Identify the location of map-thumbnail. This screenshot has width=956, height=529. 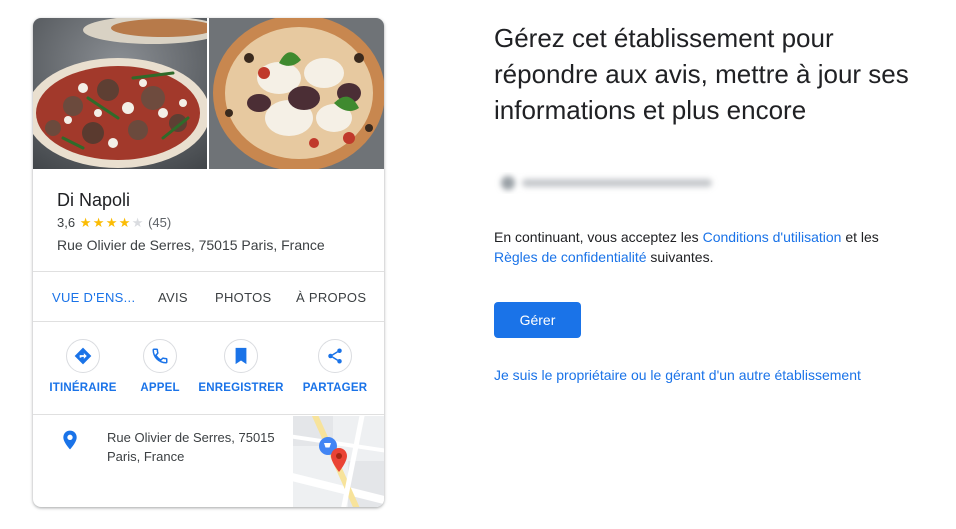
(338, 461).